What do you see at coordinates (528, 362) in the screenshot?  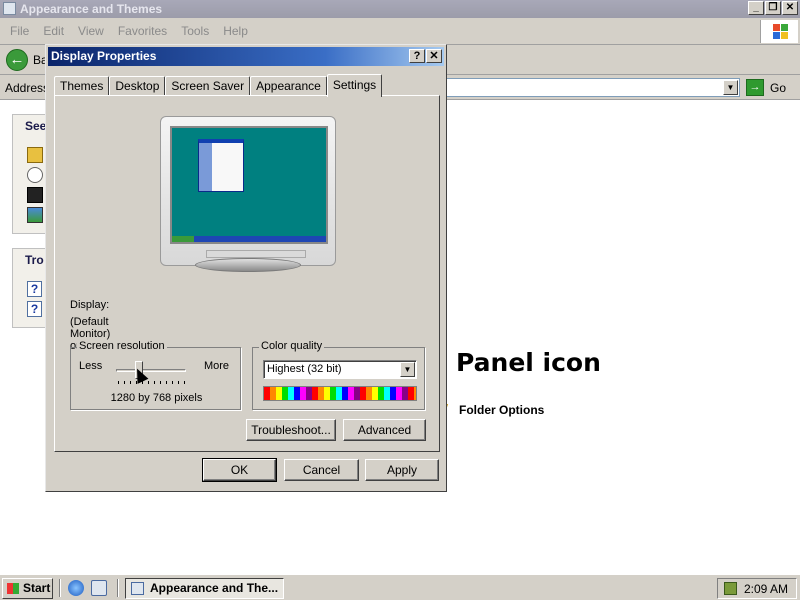 I see `panel-heading: Panel icon` at bounding box center [528, 362].